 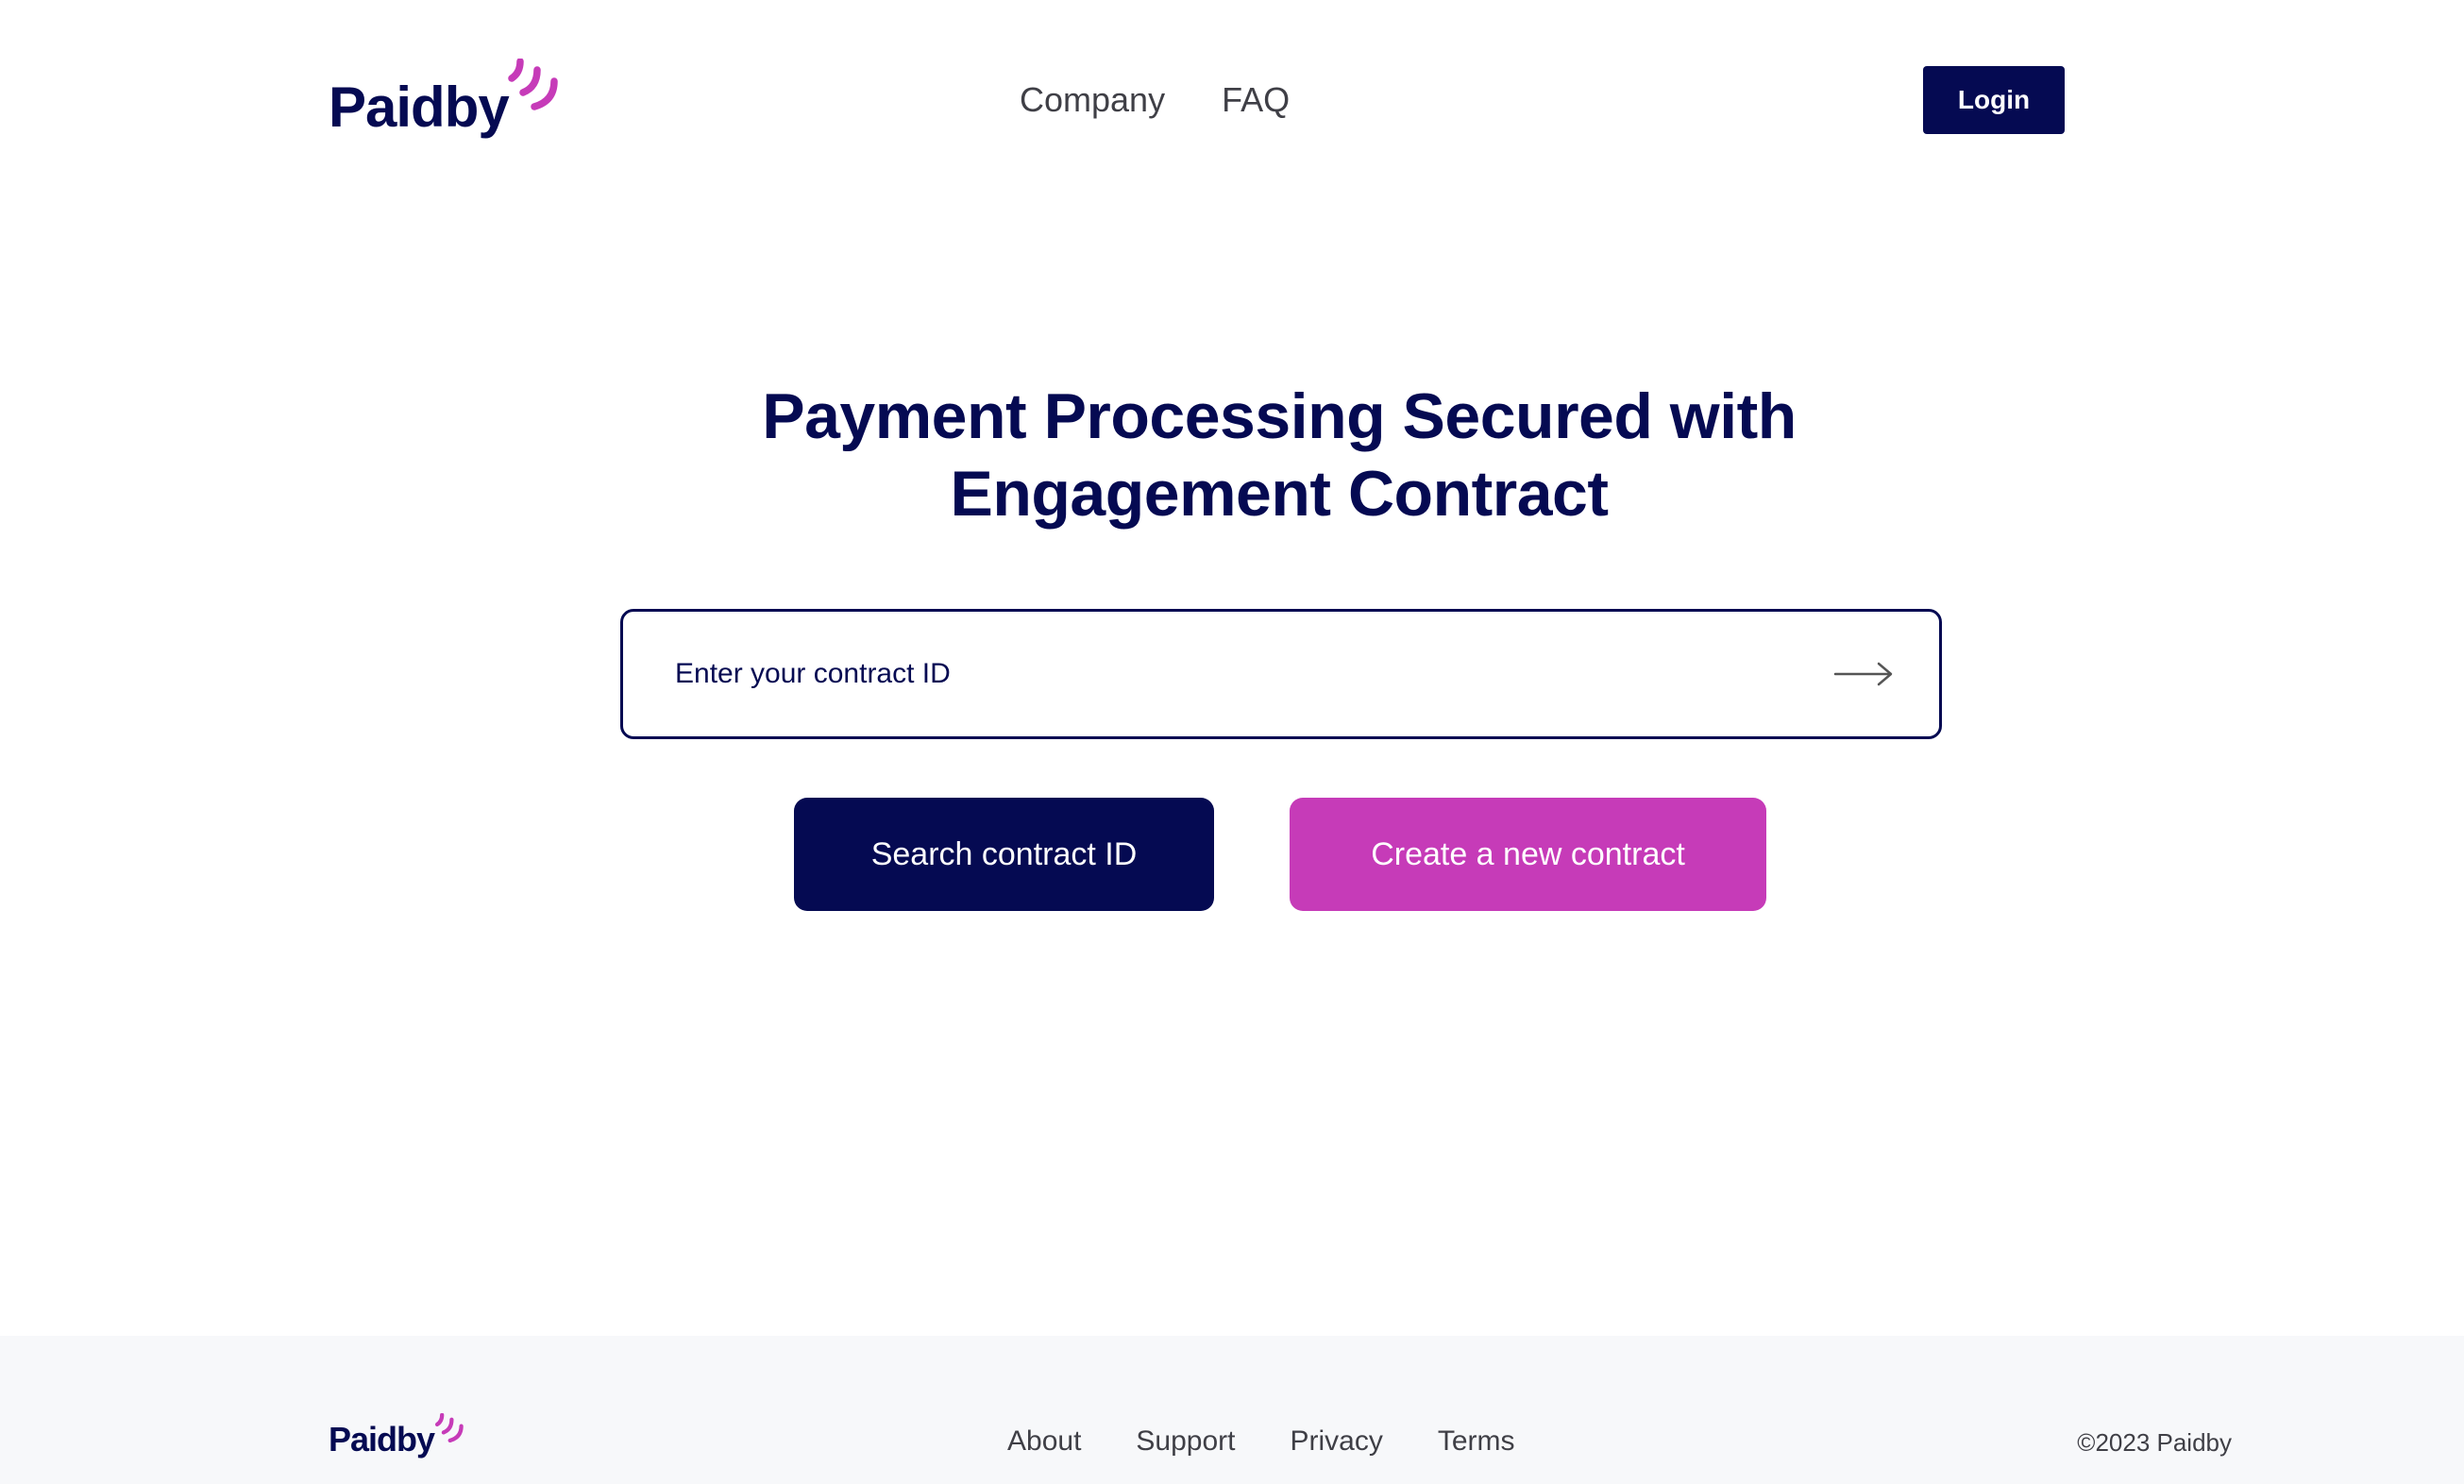 What do you see at coordinates (1279, 494) in the screenshot?
I see `hero-title-line-2: Engagement Contract` at bounding box center [1279, 494].